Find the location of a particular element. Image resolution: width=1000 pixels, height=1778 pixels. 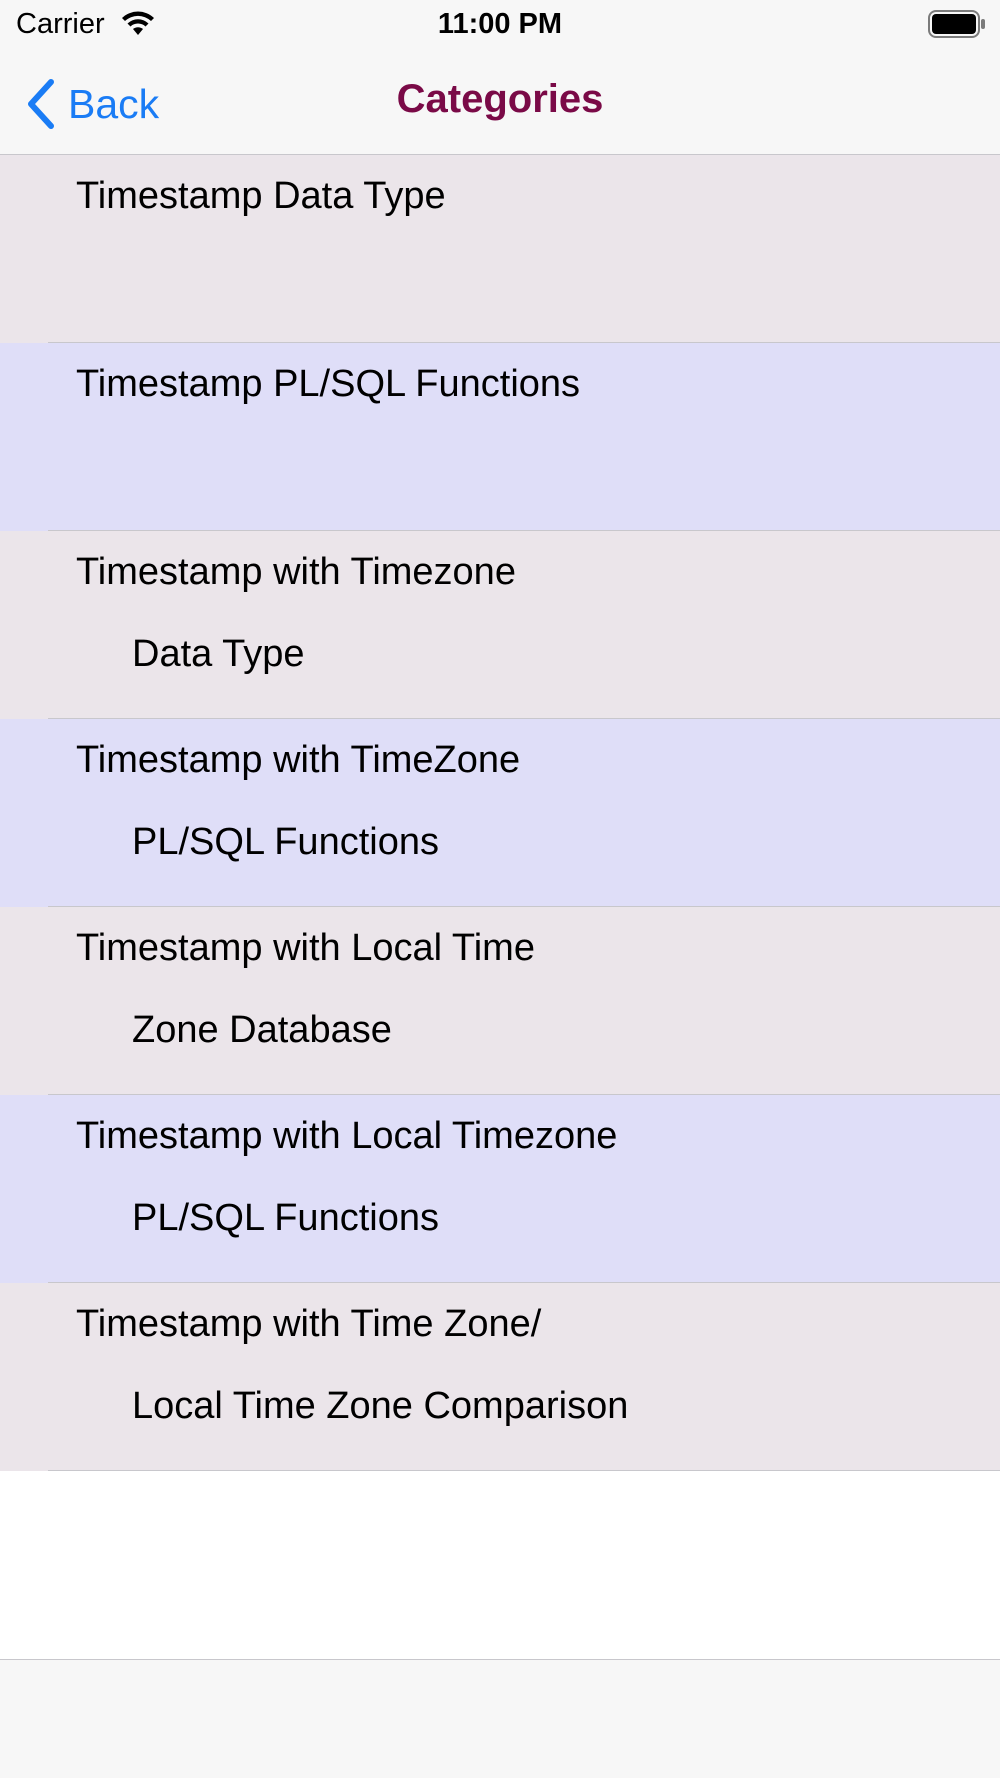

category-row-timestamp-data-type: Timestamp Data Type is located at coordinates (500, 249).